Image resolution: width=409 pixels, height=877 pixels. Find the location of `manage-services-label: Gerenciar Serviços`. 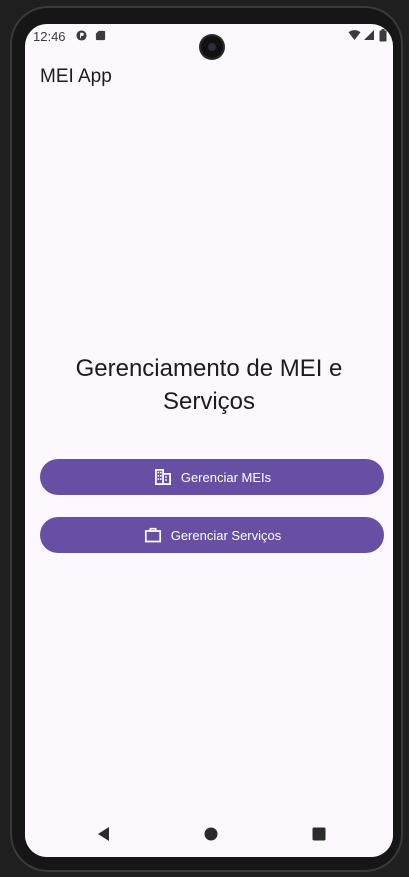

manage-services-label: Gerenciar Serviços is located at coordinates (226, 535).